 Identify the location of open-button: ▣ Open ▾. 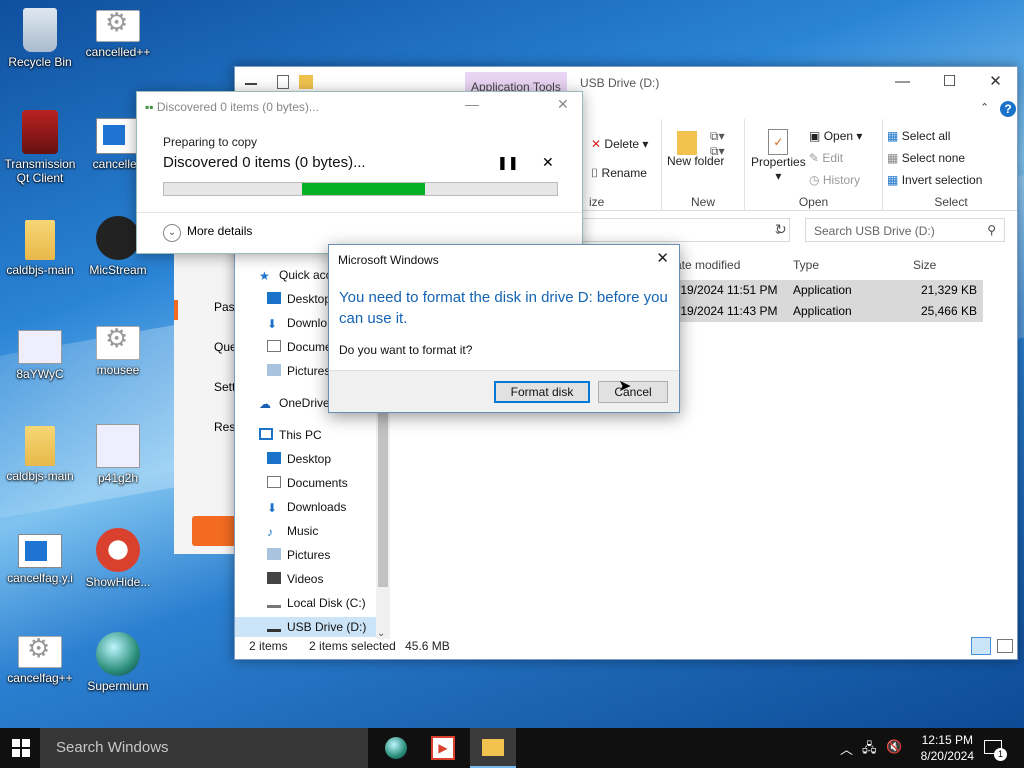
(835, 136).